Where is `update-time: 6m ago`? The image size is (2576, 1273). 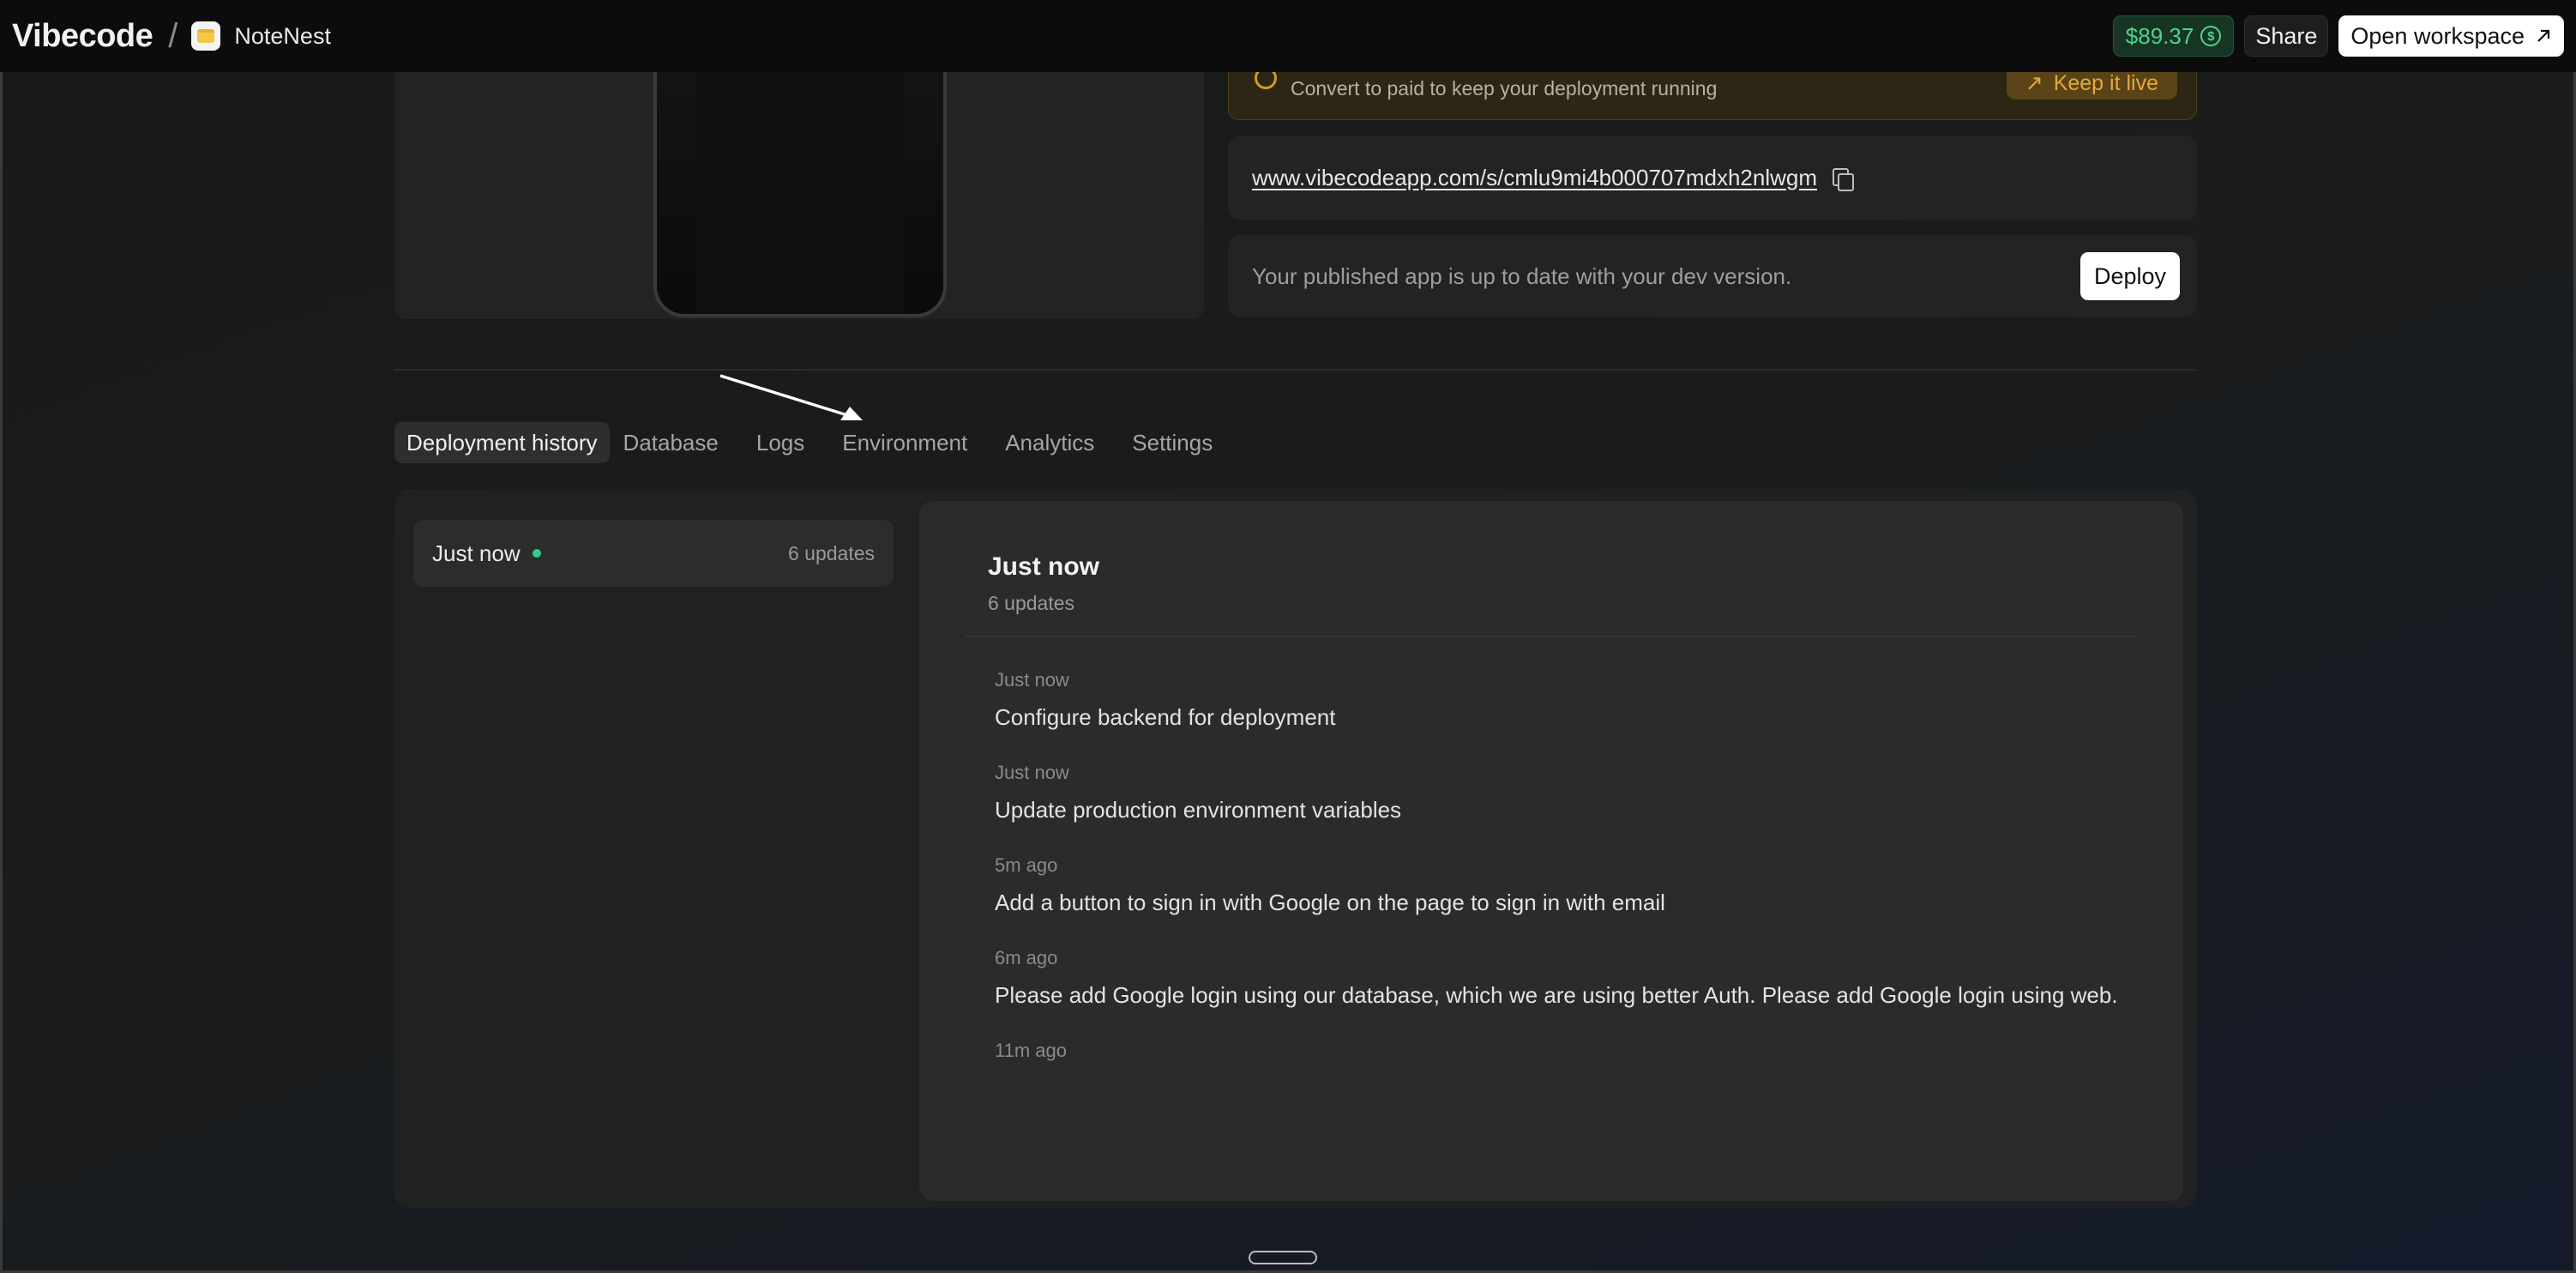
update-time: 6m ago is located at coordinates (1026, 957).